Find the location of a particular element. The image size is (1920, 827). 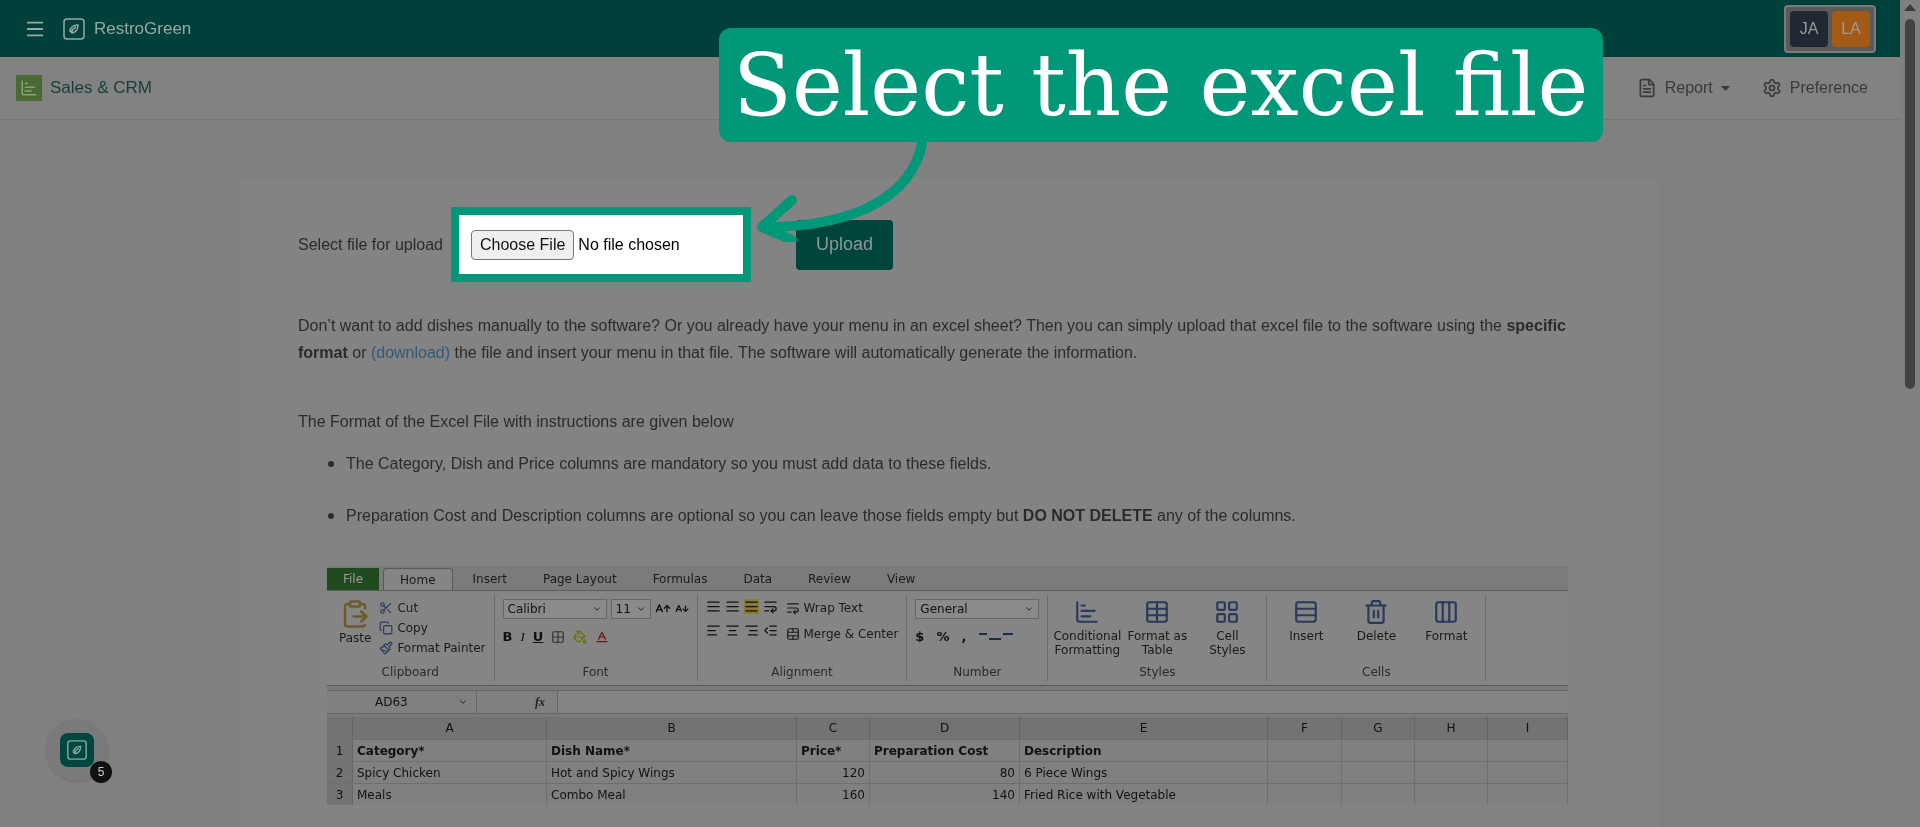

settings-icon is located at coordinates (1771, 88).